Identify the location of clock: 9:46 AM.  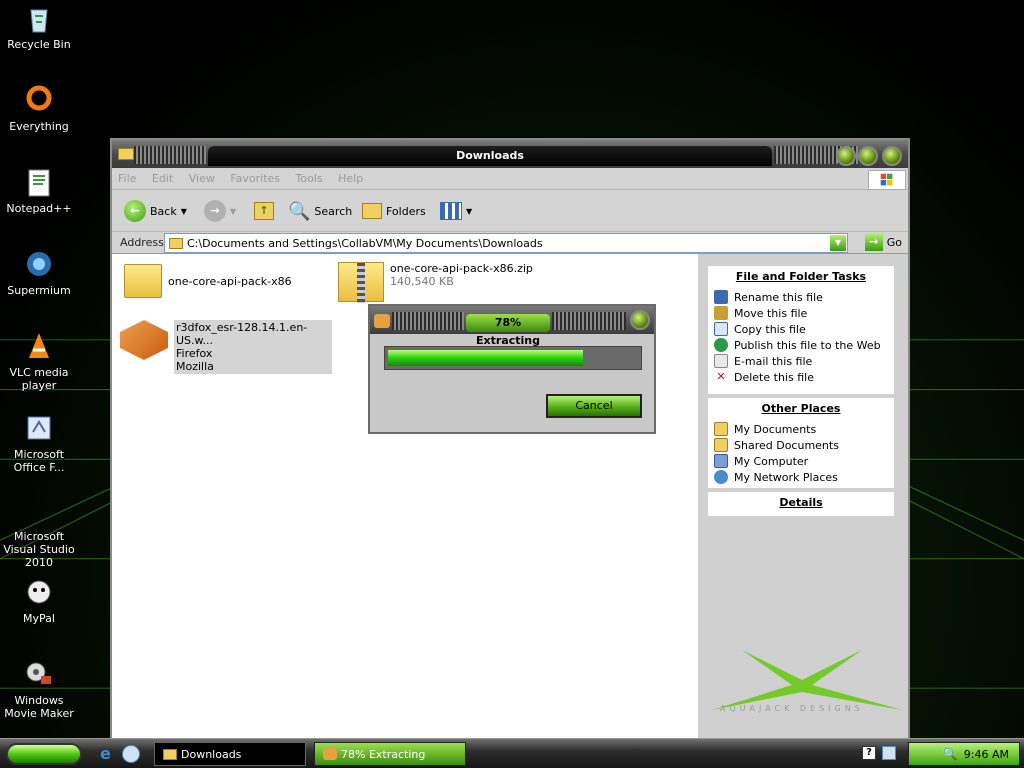
(986, 754).